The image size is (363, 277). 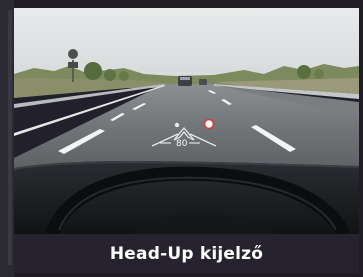 I want to click on sign-panel, so click(x=73, y=65).